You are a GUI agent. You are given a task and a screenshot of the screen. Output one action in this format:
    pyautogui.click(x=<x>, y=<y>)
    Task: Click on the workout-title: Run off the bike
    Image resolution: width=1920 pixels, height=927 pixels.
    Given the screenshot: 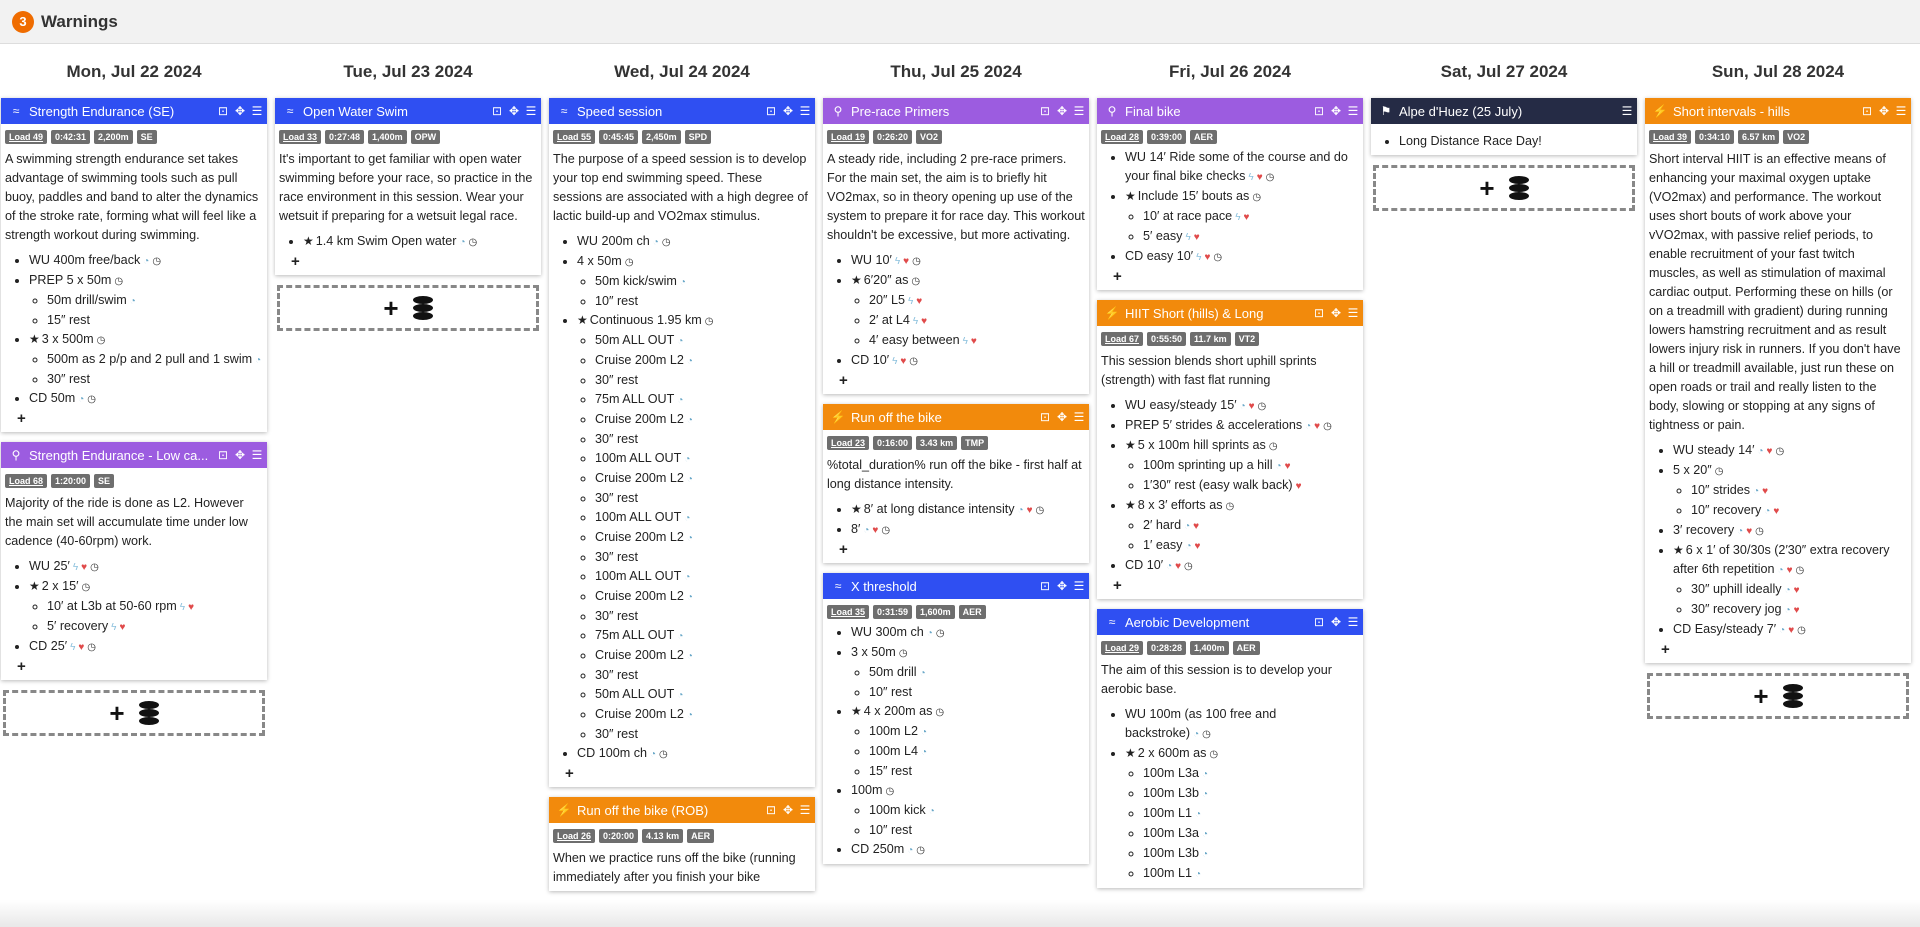 What is the action you would take?
    pyautogui.click(x=945, y=417)
    